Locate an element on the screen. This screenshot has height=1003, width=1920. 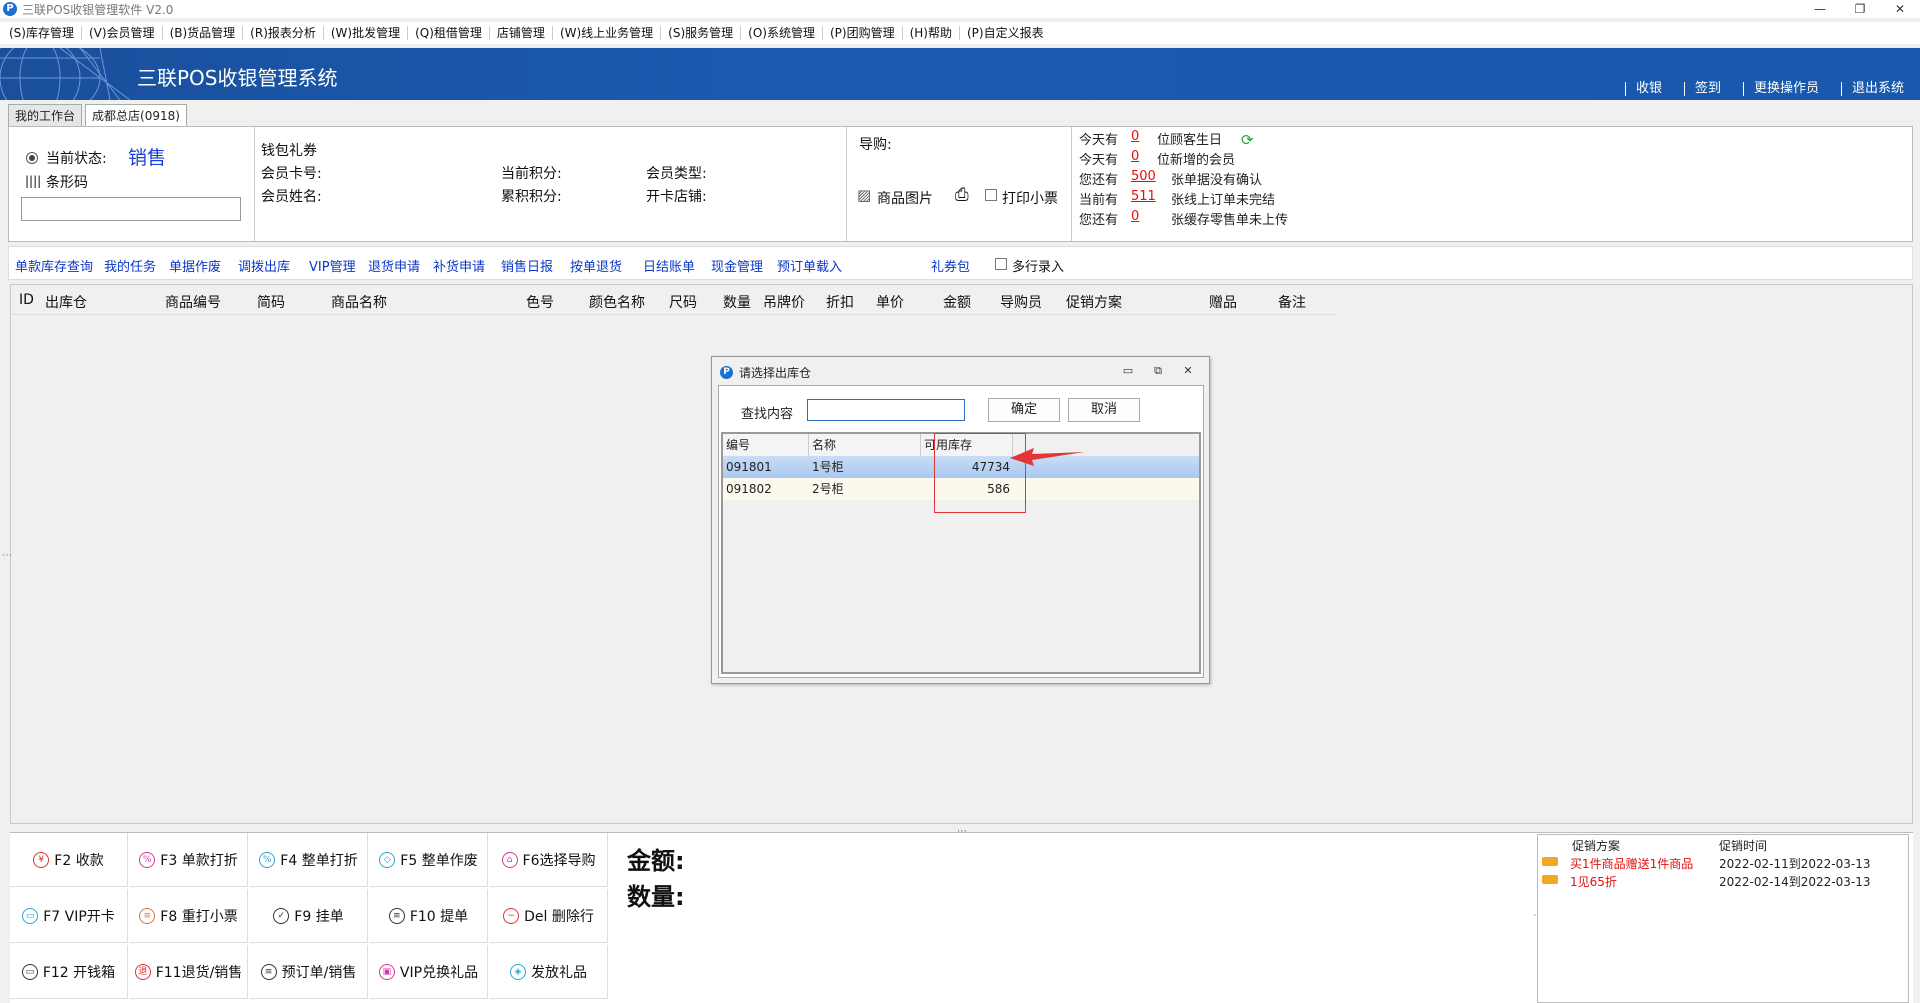
function-link: 单款库存查询 is located at coordinates (54, 265).